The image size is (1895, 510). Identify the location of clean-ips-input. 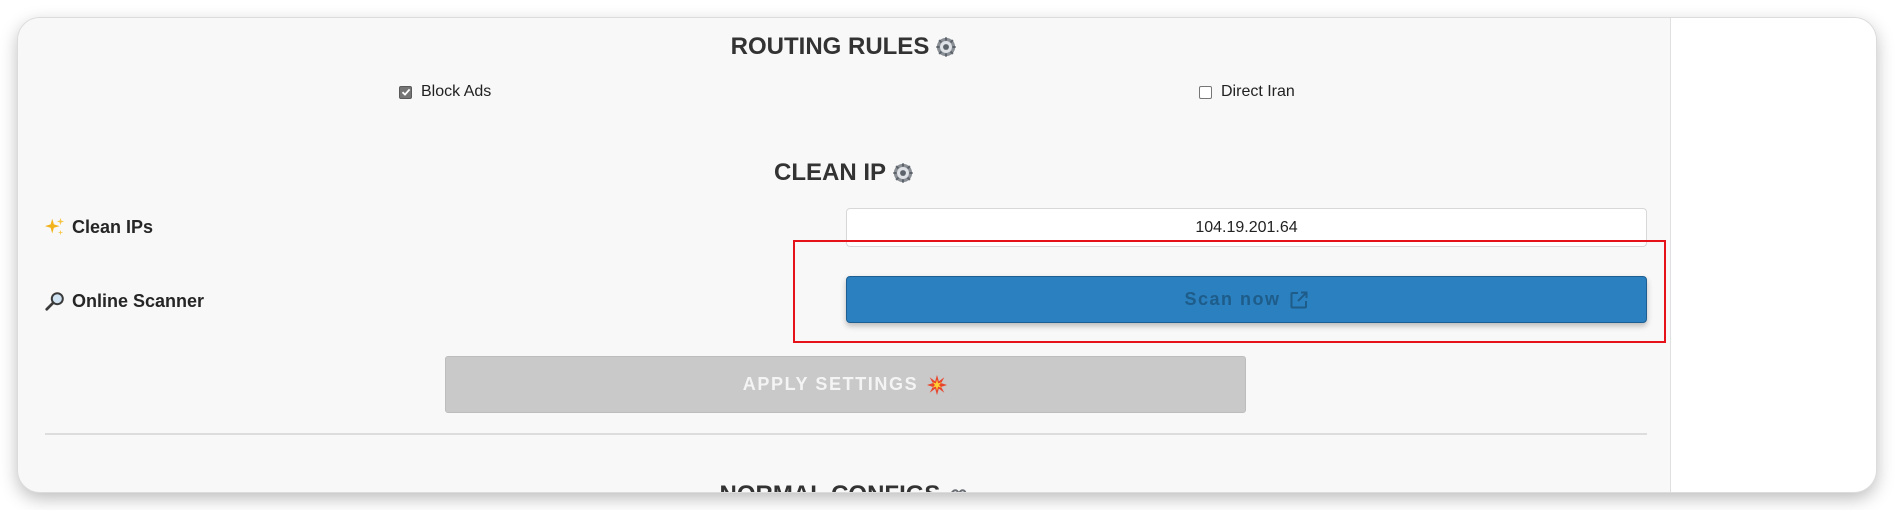
(1246, 227).